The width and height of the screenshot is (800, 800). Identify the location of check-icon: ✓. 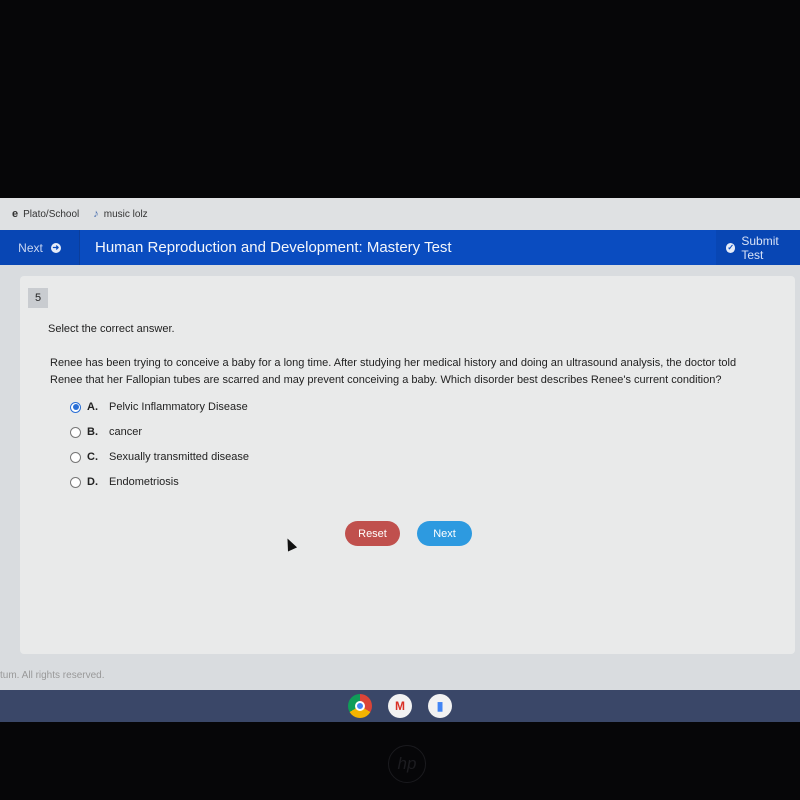
(731, 247).